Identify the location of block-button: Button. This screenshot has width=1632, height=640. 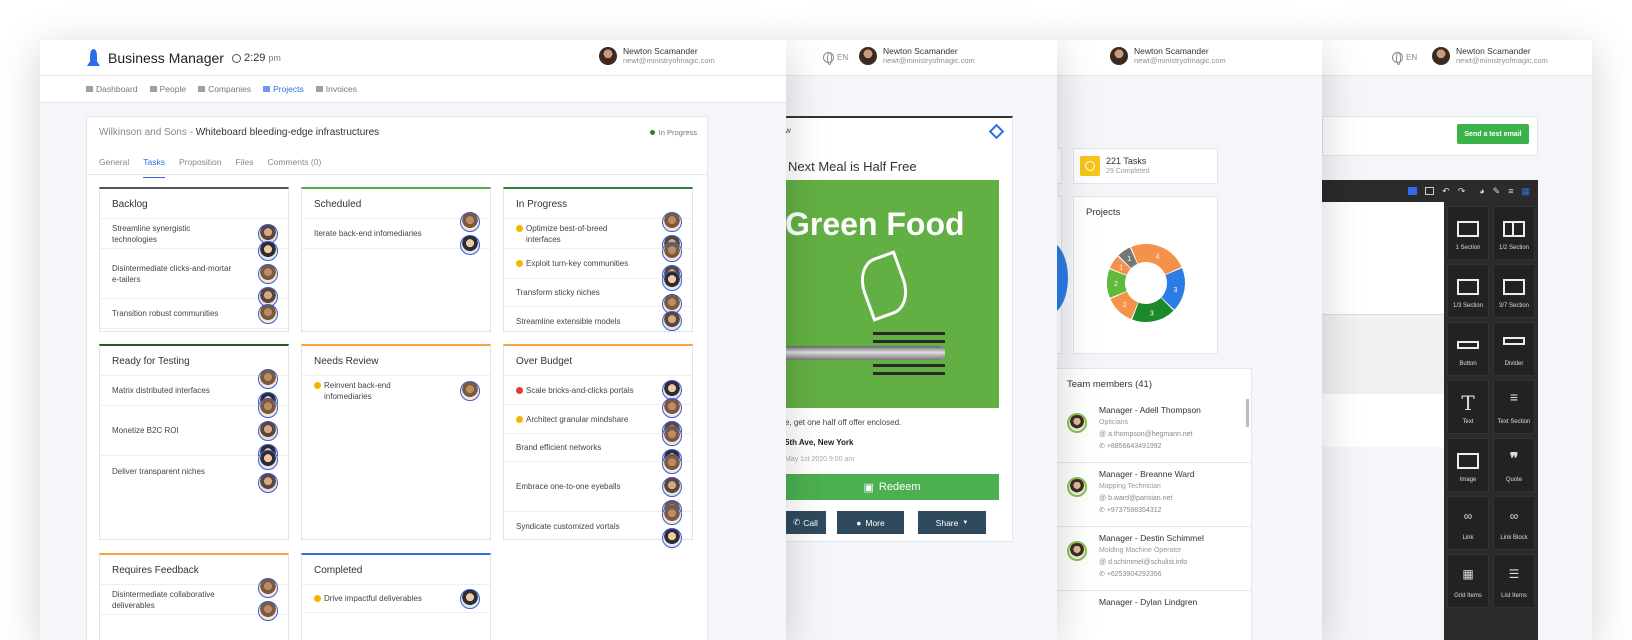
(1468, 349).